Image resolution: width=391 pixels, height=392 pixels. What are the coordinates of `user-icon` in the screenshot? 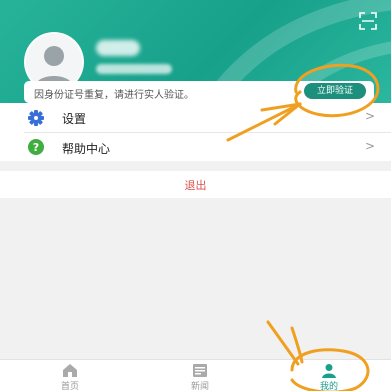 It's located at (329, 371).